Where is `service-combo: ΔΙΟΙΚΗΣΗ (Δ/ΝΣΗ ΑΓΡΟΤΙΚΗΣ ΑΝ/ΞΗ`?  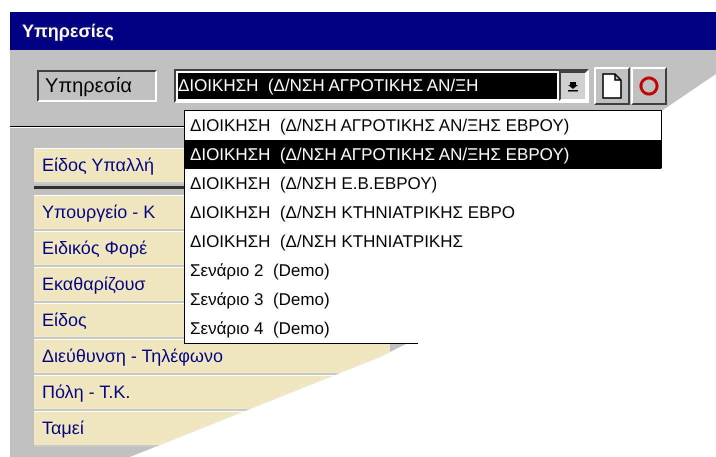 service-combo: ΔΙΟΙΚΗΣΗ (Δ/ΝΣΗ ΑΓΡΟΤΙΚΗΣ ΑΝ/ΞΗ is located at coordinates (381, 86).